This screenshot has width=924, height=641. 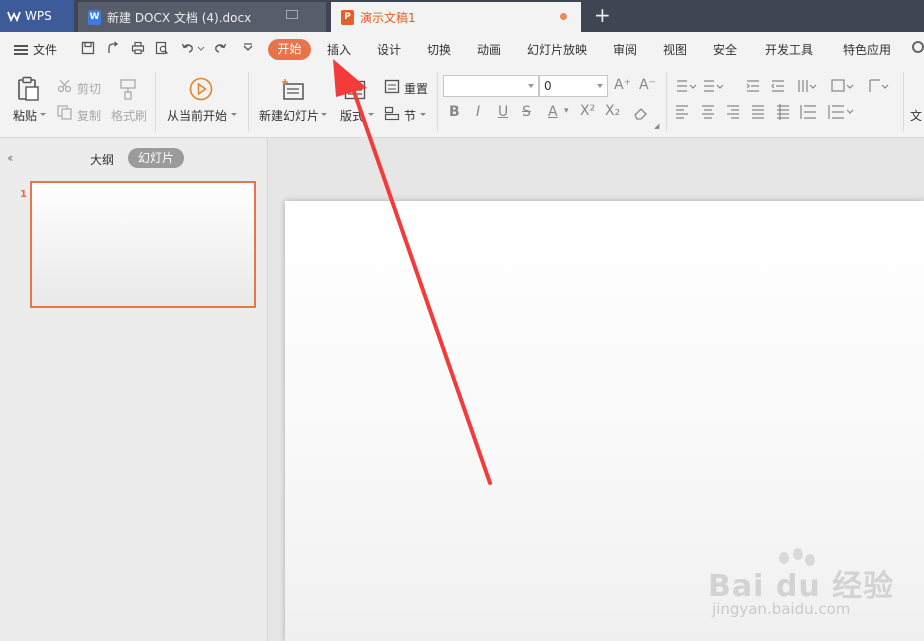 I want to click on share-icon, so click(x=113, y=48).